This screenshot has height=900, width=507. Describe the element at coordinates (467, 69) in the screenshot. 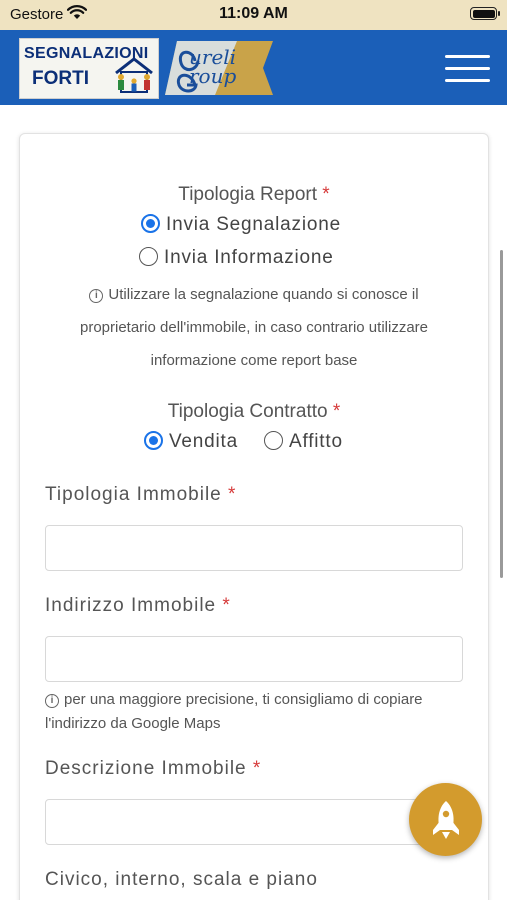

I see `hamburger-menu-icon` at that location.